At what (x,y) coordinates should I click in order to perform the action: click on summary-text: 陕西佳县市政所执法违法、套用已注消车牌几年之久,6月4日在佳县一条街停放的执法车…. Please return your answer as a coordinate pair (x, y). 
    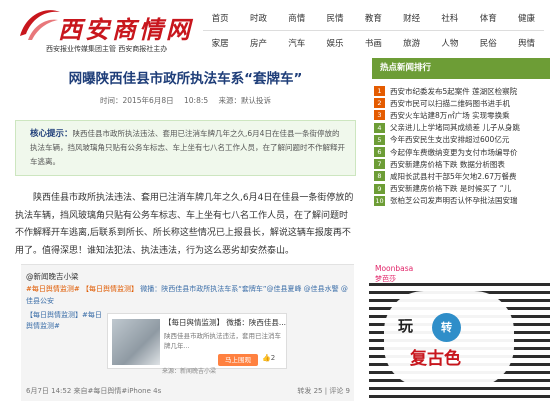
    Looking at the image, I should click on (187, 147).